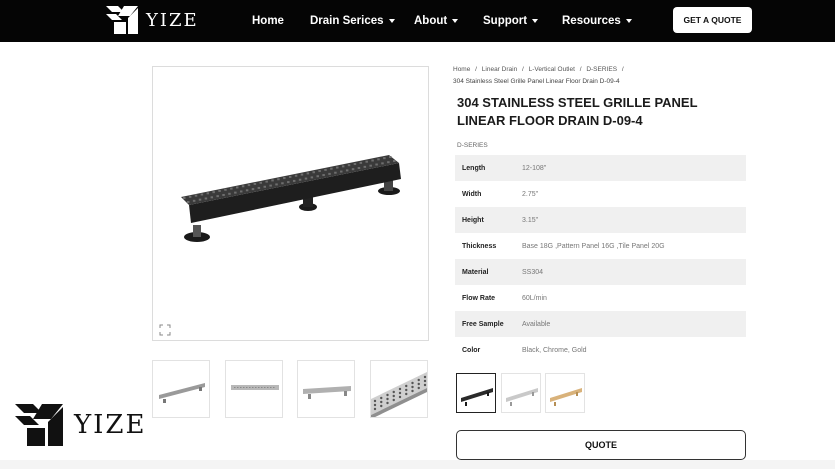 Image resolution: width=835 pixels, height=469 pixels. What do you see at coordinates (472, 145) in the screenshot?
I see `product-series: D-SERIES` at bounding box center [472, 145].